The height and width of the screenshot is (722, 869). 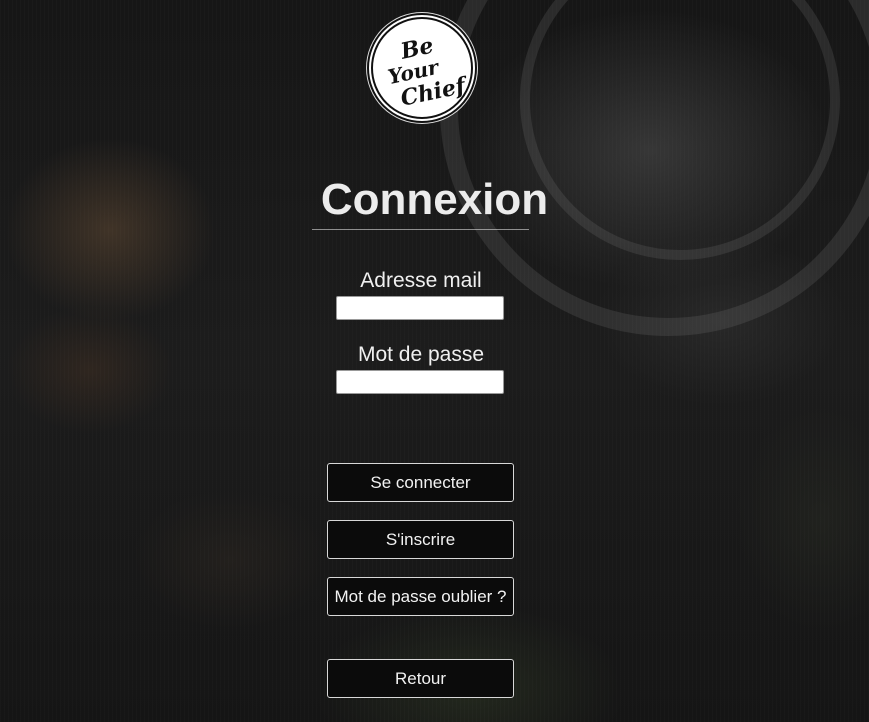 I want to click on email-label: Adresse mail, so click(x=421, y=280).